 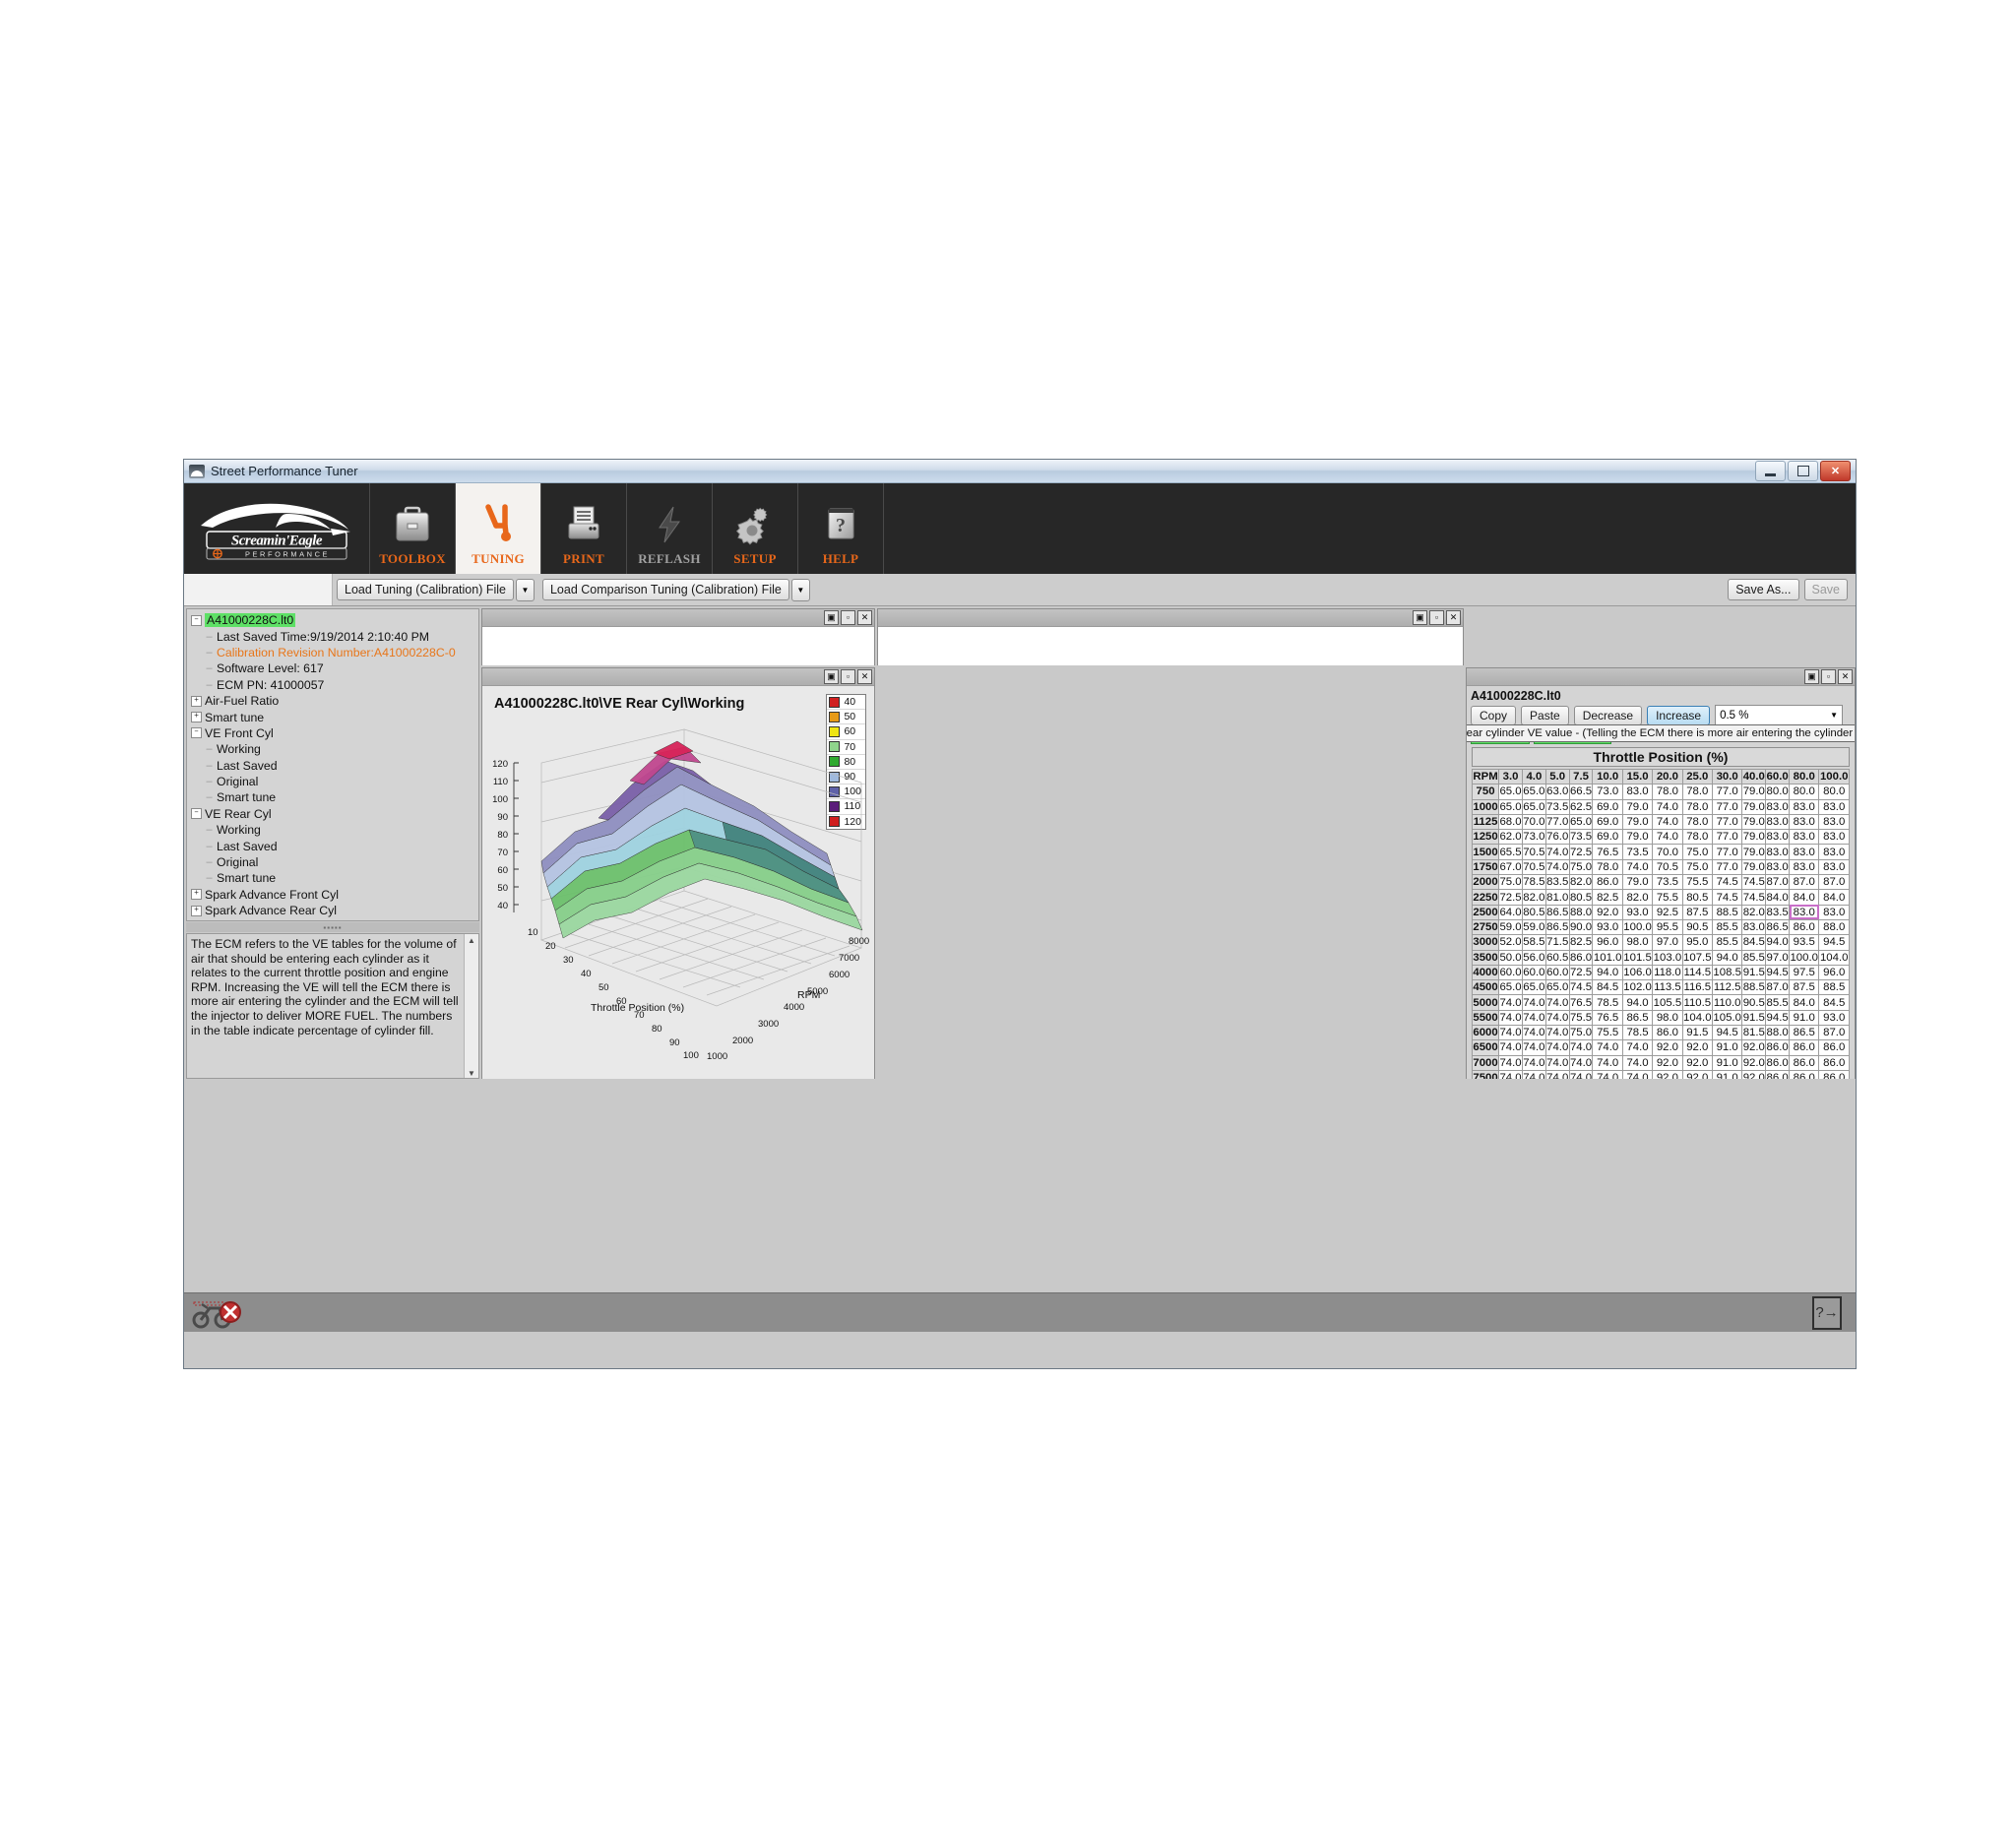 What do you see at coordinates (196, 814) in the screenshot?
I see `tree-collapse-icon: –` at bounding box center [196, 814].